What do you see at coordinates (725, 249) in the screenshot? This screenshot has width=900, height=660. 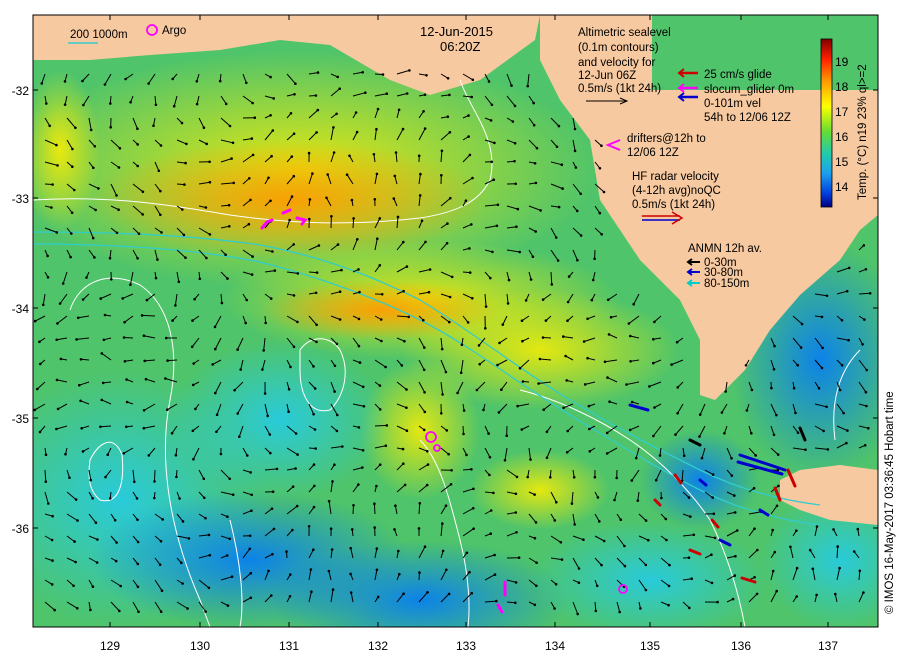 I see `anmn-title: ANMN 12h av.` at bounding box center [725, 249].